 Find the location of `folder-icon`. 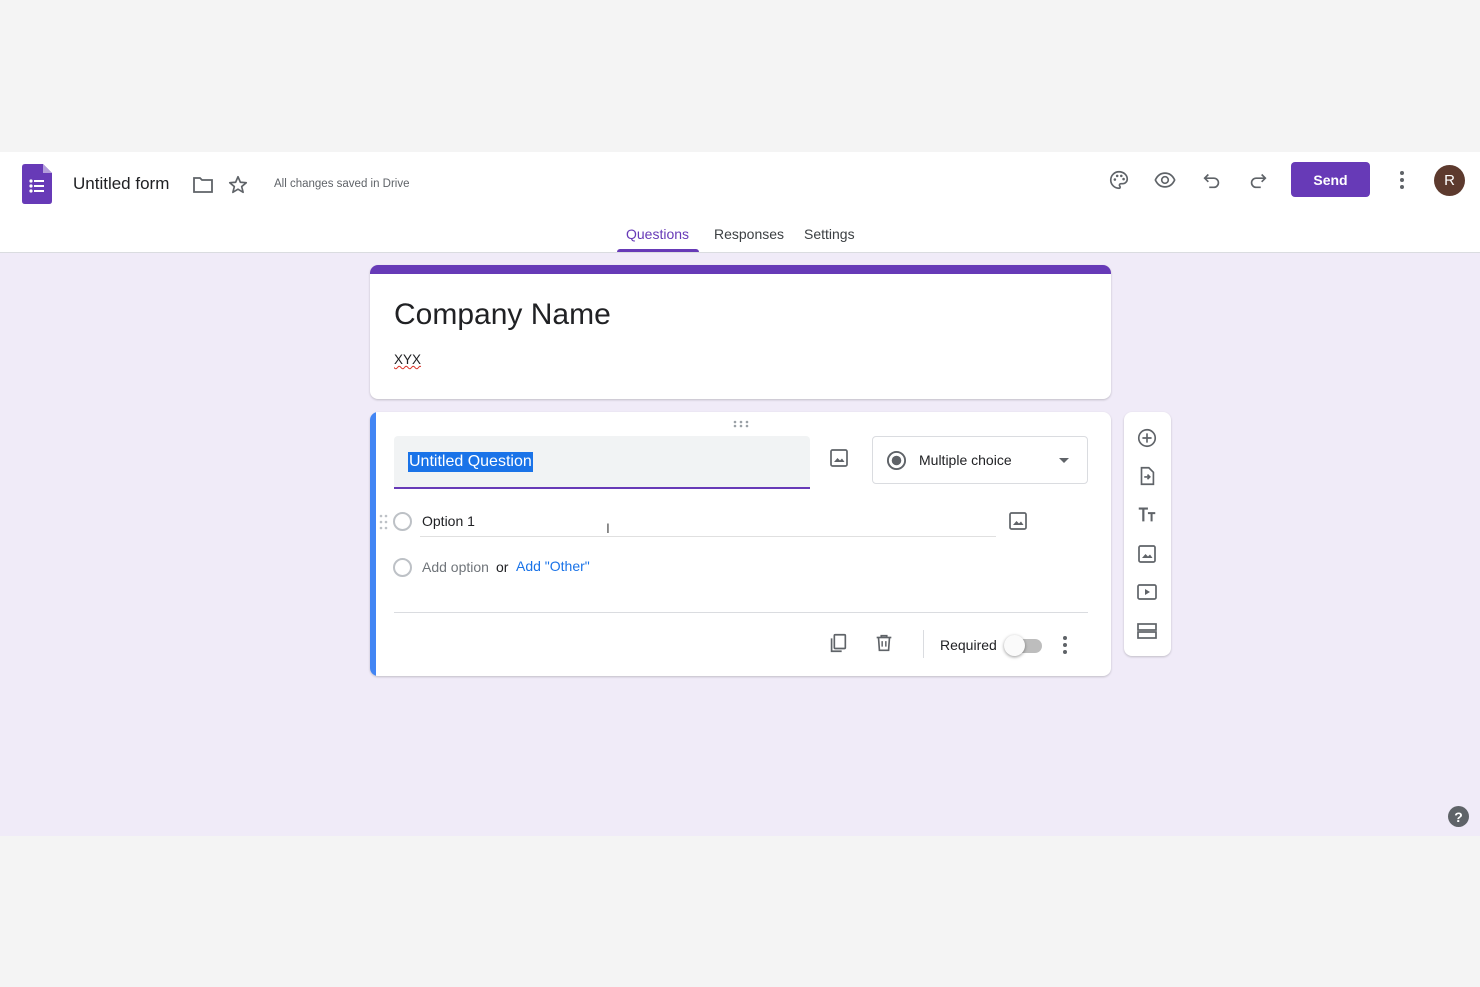

folder-icon is located at coordinates (203, 185).